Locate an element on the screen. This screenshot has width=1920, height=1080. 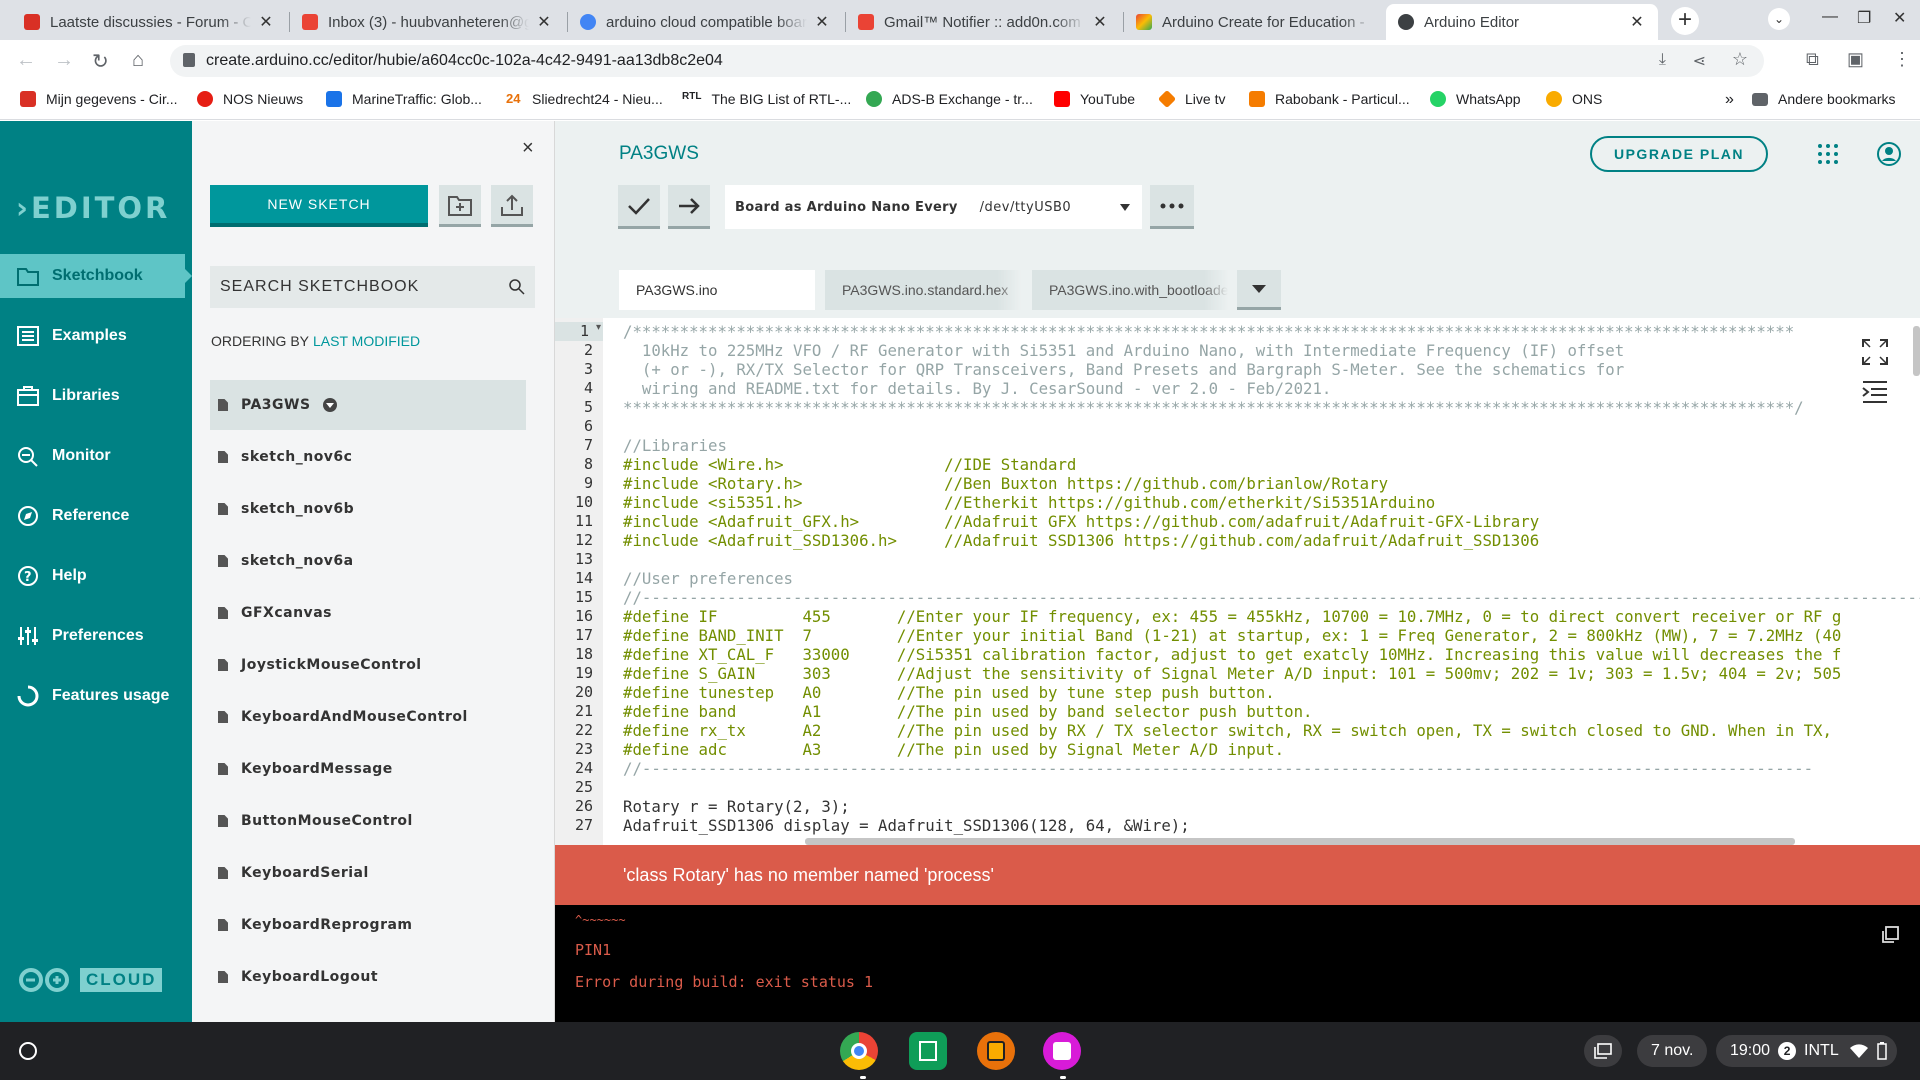
home-icon: ⌂ is located at coordinates (138, 60).